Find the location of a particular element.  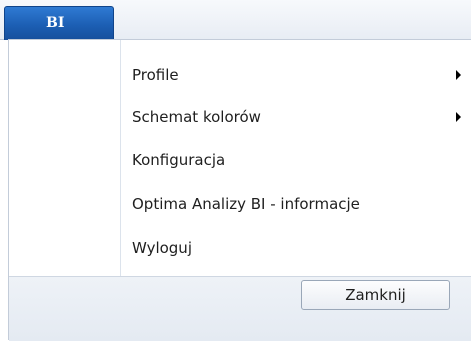

menu-item-about: Optima Analizy BI - informacje is located at coordinates (294, 204).